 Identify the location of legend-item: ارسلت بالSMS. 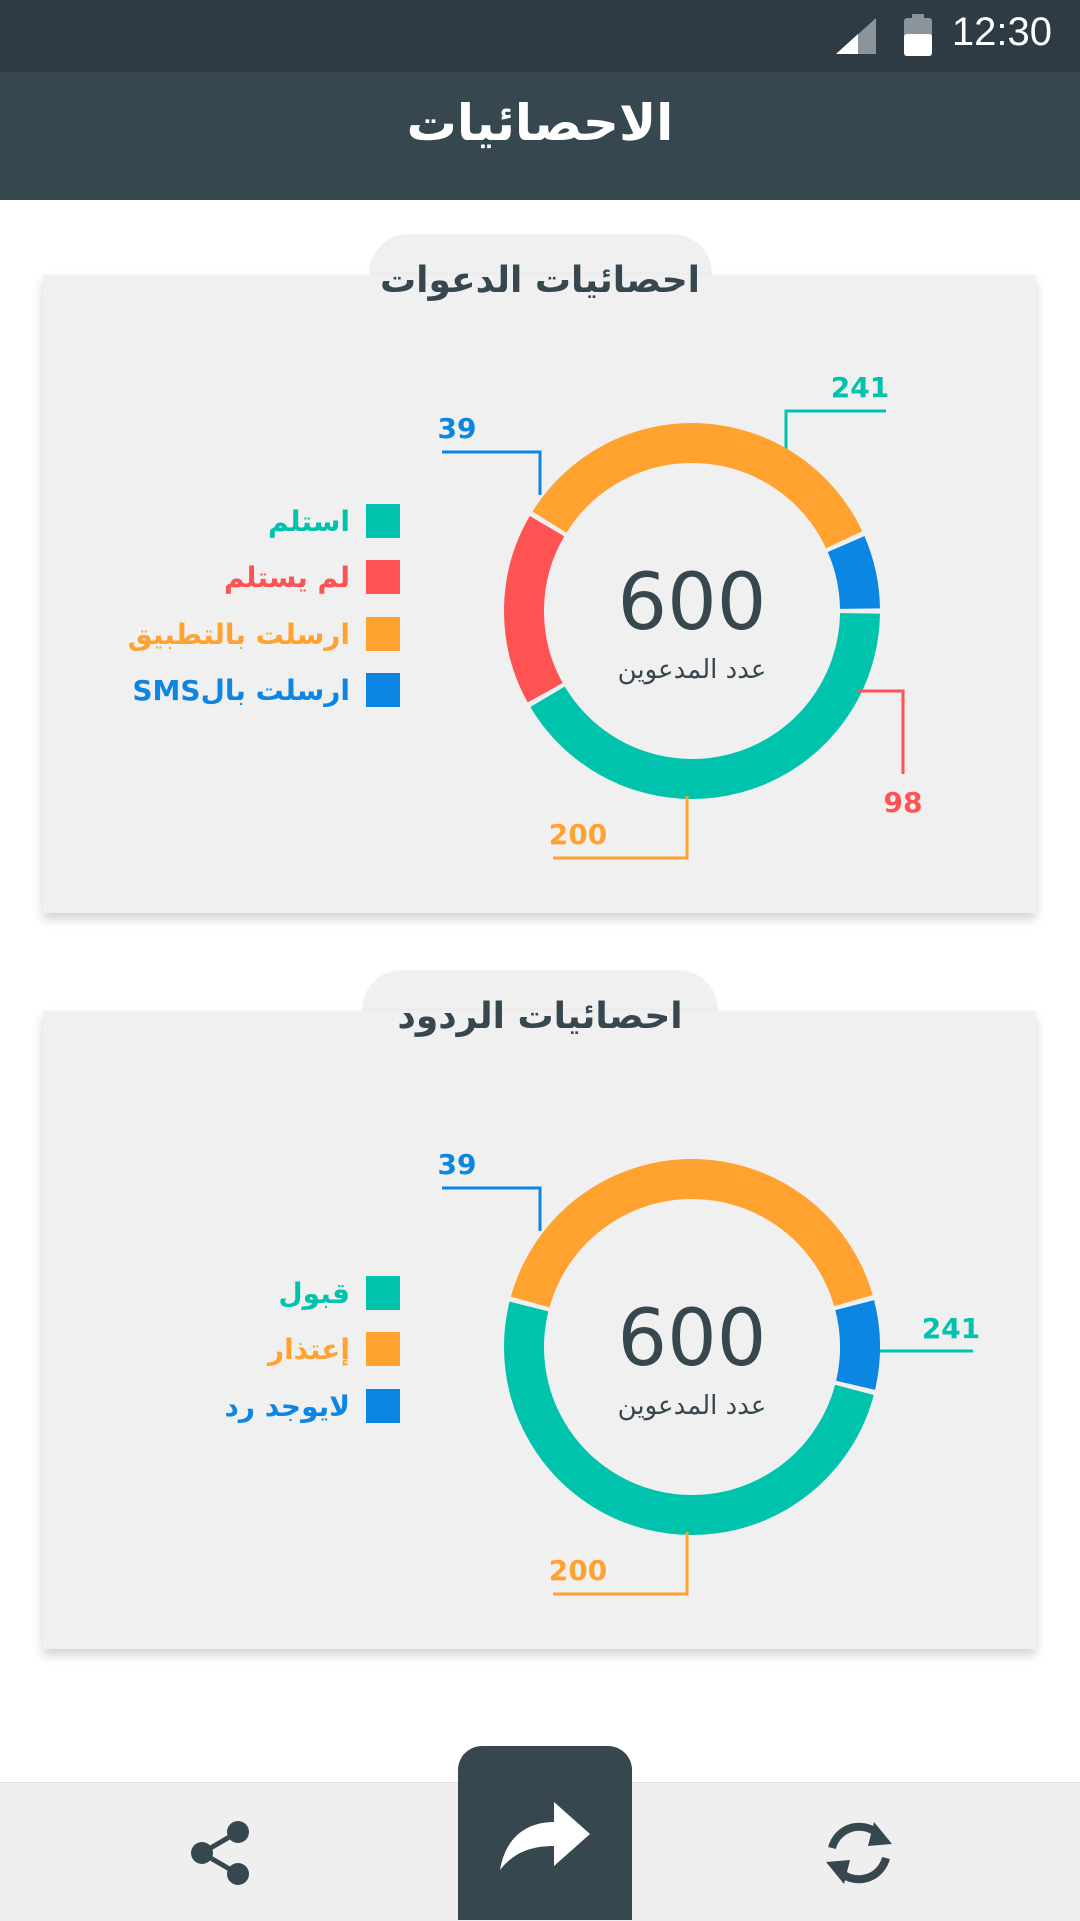
(266, 690).